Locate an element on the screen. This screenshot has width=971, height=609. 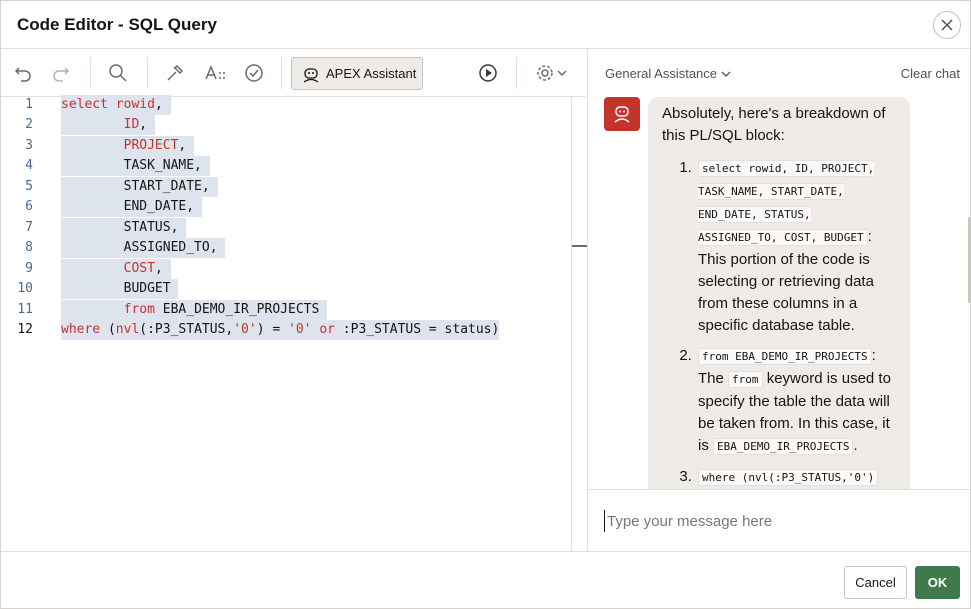
check-circle-icon is located at coordinates (254, 73).